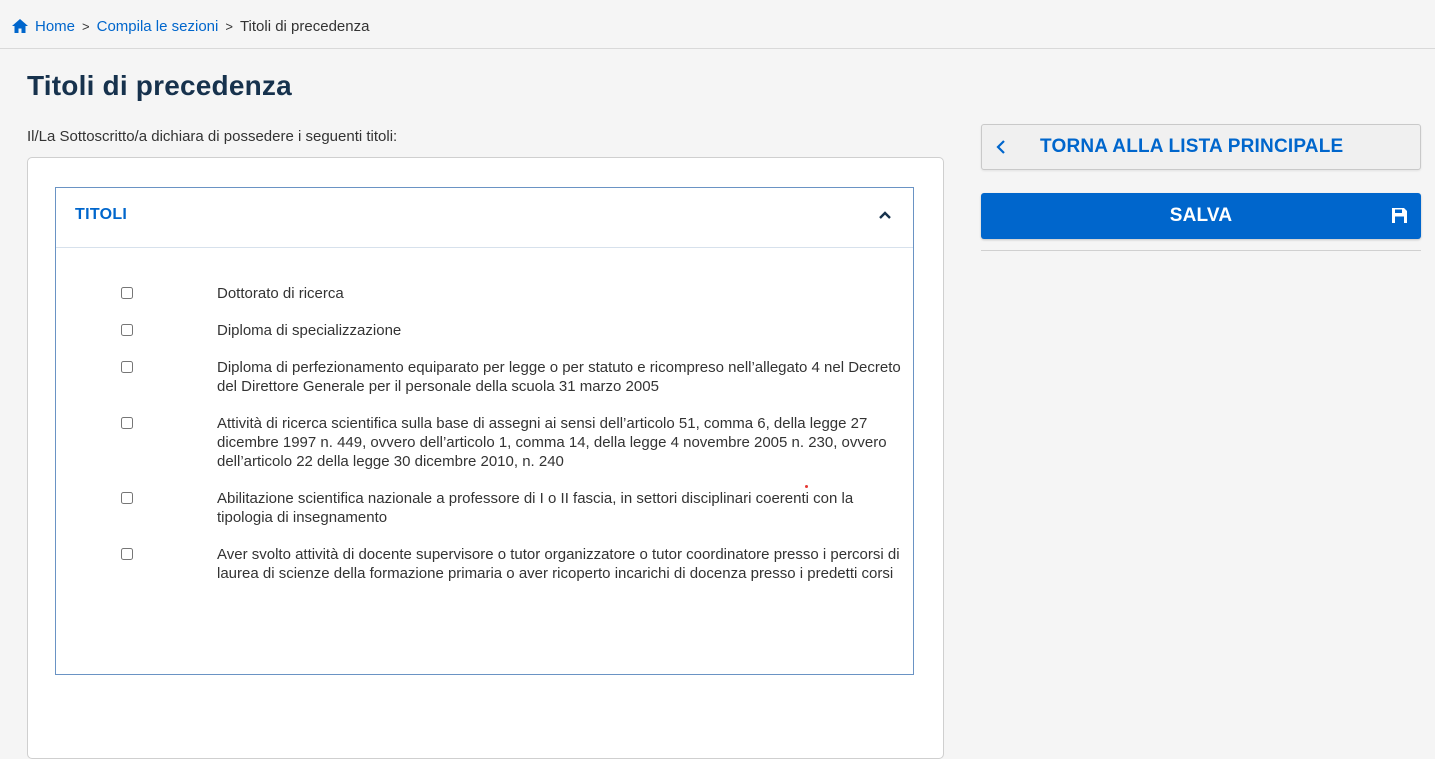 Image resolution: width=1435 pixels, height=759 pixels. I want to click on accordion-header: TITOLI, so click(484, 218).